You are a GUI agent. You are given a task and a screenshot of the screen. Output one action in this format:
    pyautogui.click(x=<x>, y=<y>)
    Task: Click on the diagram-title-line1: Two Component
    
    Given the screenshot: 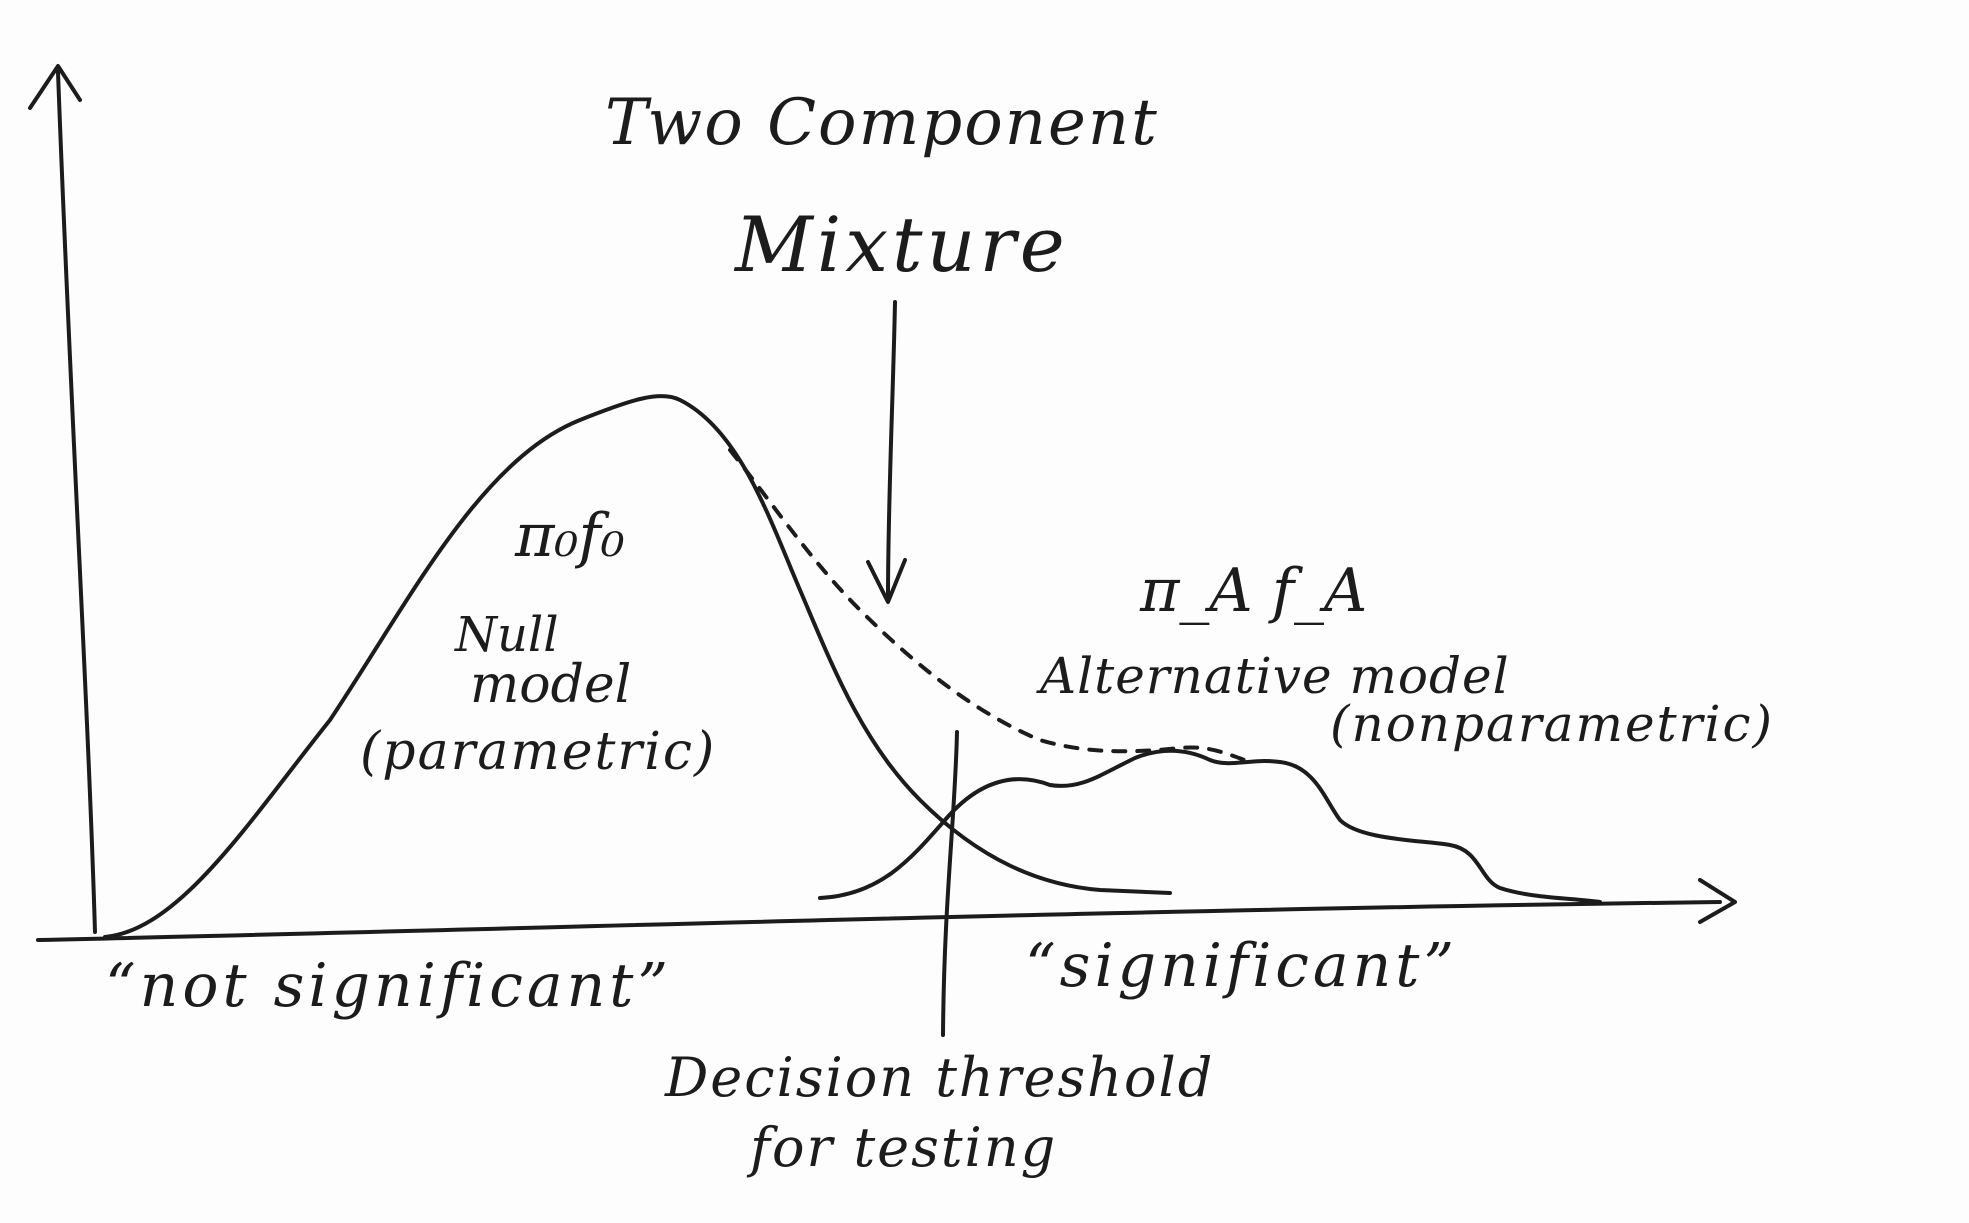 What is the action you would take?
    pyautogui.click(x=882, y=123)
    